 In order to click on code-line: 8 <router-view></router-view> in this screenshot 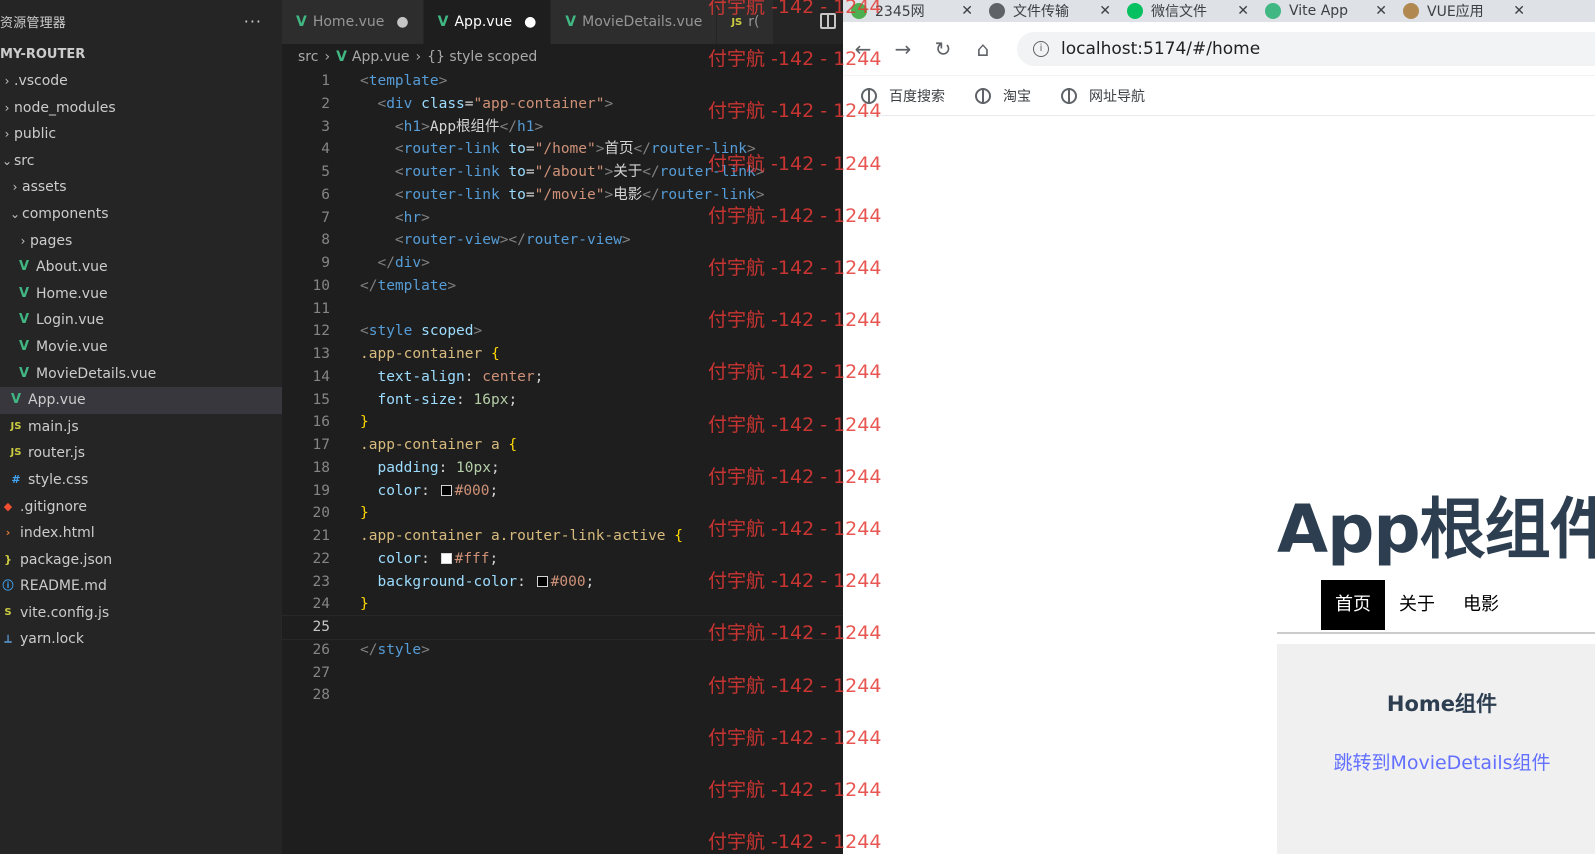, I will do `click(562, 240)`.